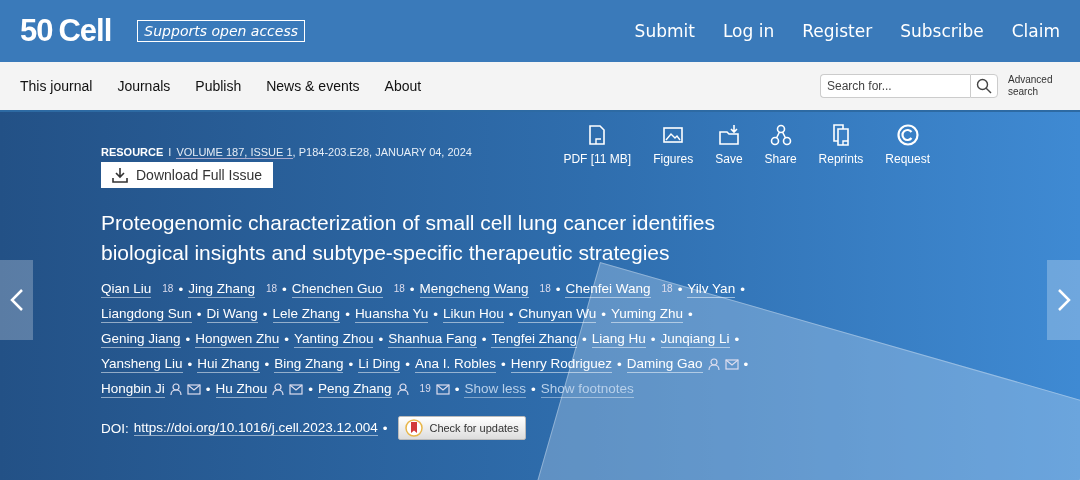  What do you see at coordinates (664, 364) in the screenshot?
I see `author-link: Daming Gao` at bounding box center [664, 364].